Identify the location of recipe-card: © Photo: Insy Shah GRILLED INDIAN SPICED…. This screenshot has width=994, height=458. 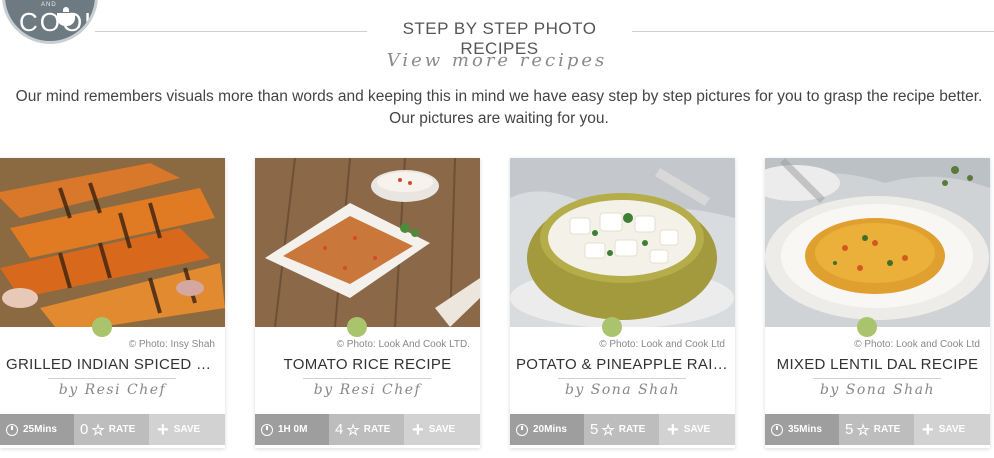
(112, 303).